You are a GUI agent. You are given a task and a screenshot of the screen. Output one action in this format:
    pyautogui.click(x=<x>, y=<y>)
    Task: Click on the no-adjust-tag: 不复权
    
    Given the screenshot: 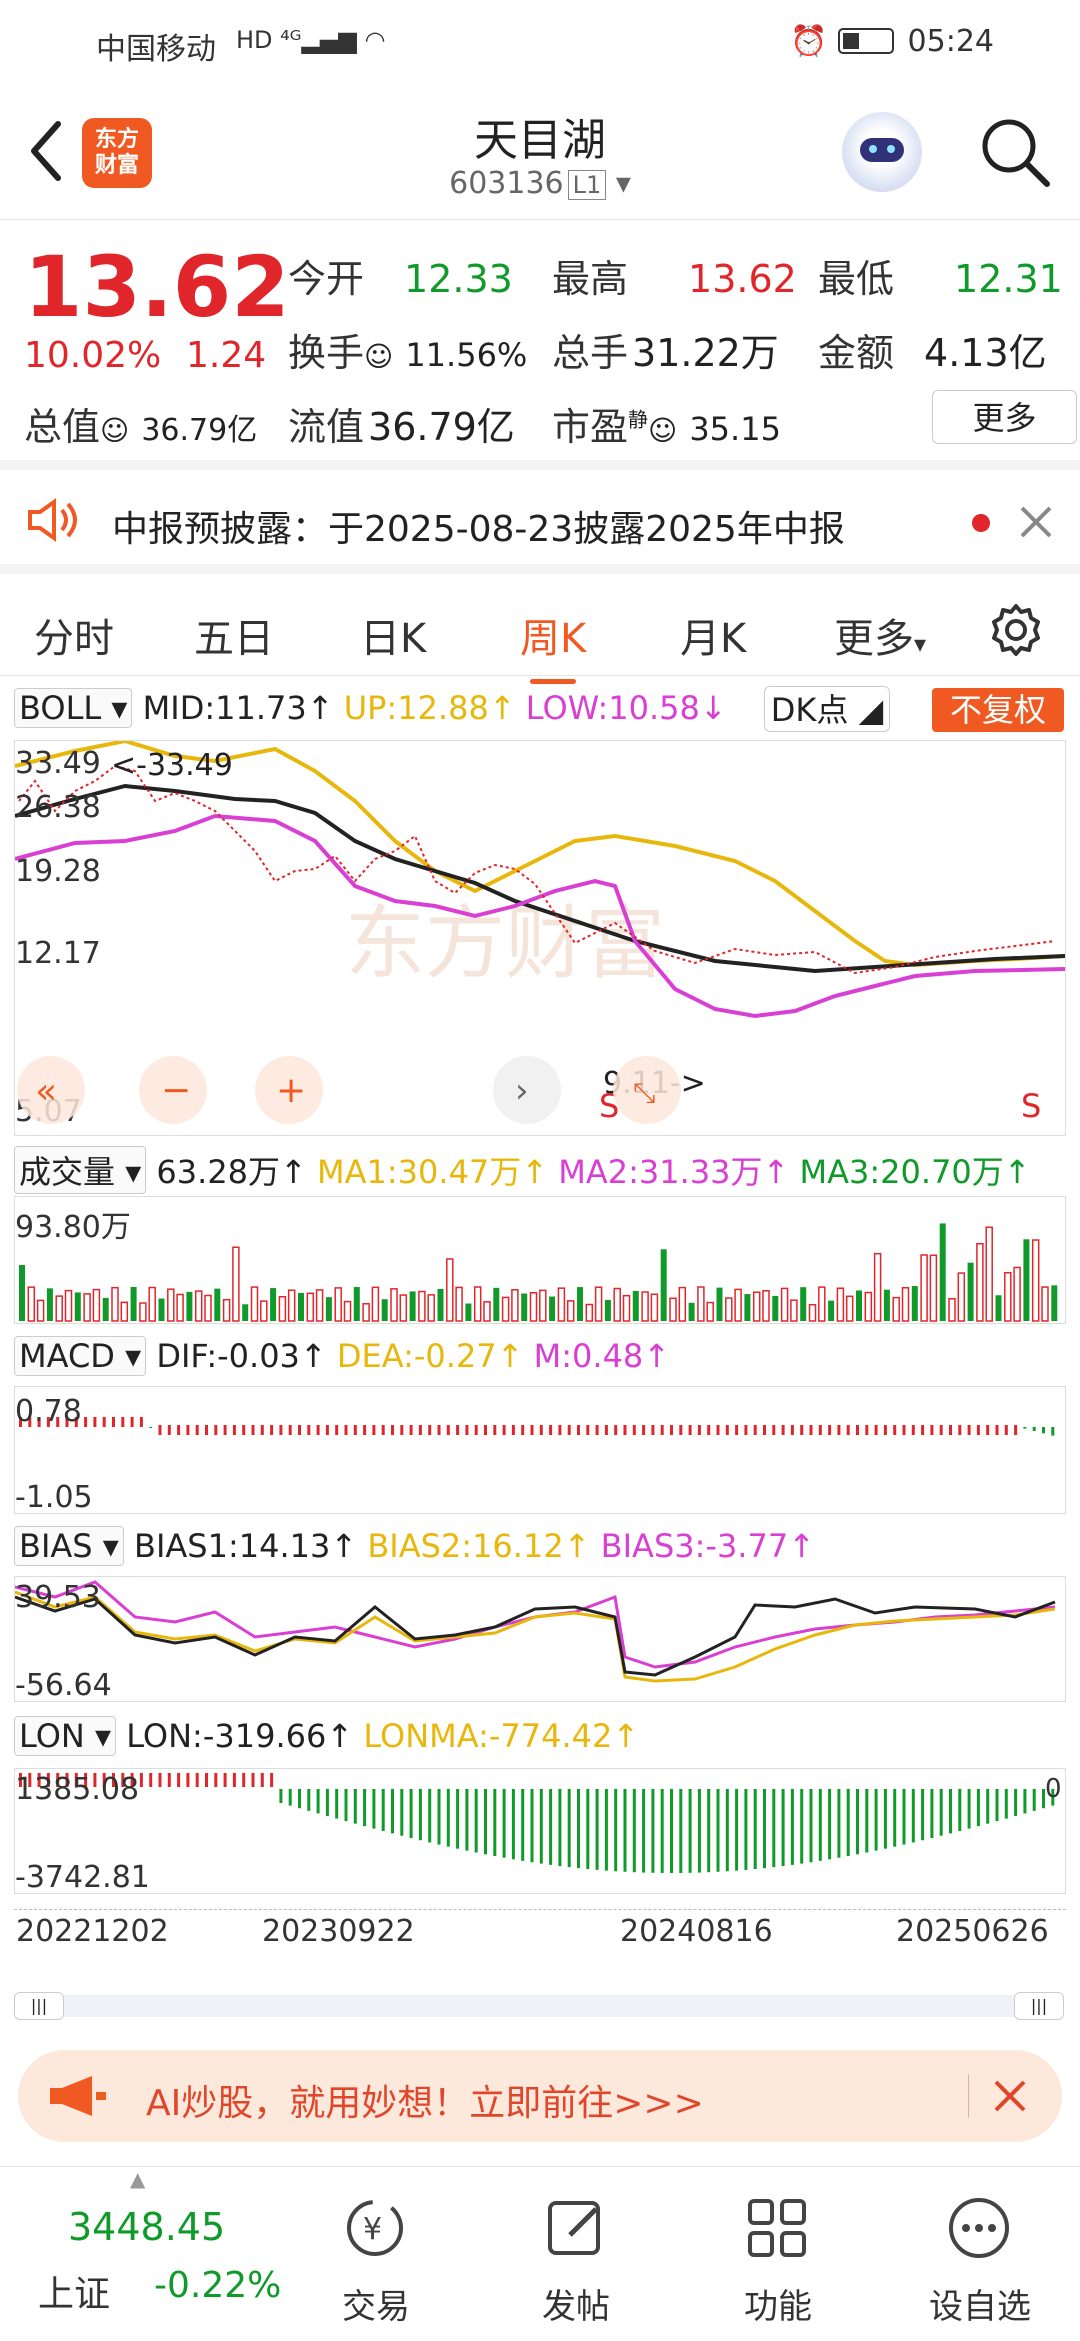 What is the action you would take?
    pyautogui.click(x=998, y=710)
    